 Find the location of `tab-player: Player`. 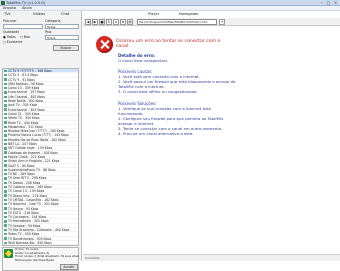

tab-player: Player is located at coordinates (153, 14).